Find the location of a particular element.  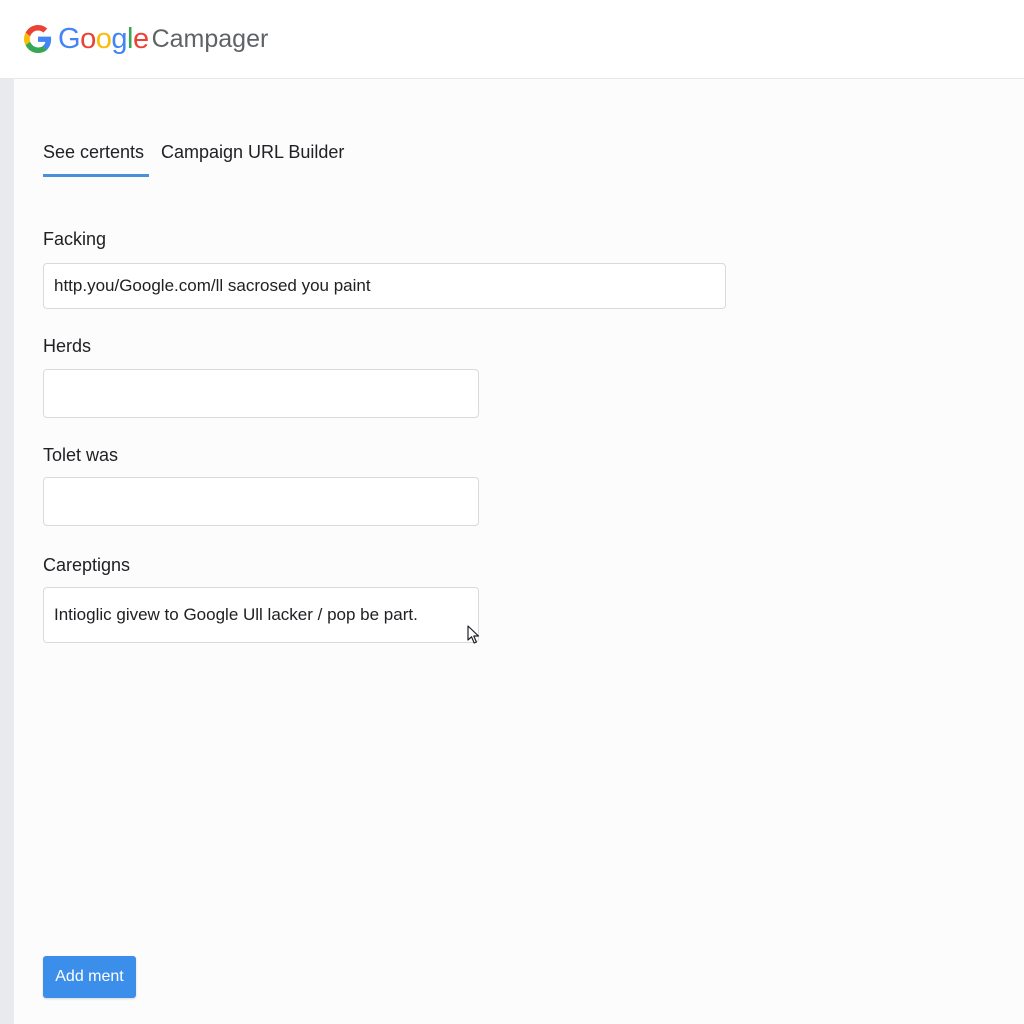

wordmark-letter: G is located at coordinates (69, 39).